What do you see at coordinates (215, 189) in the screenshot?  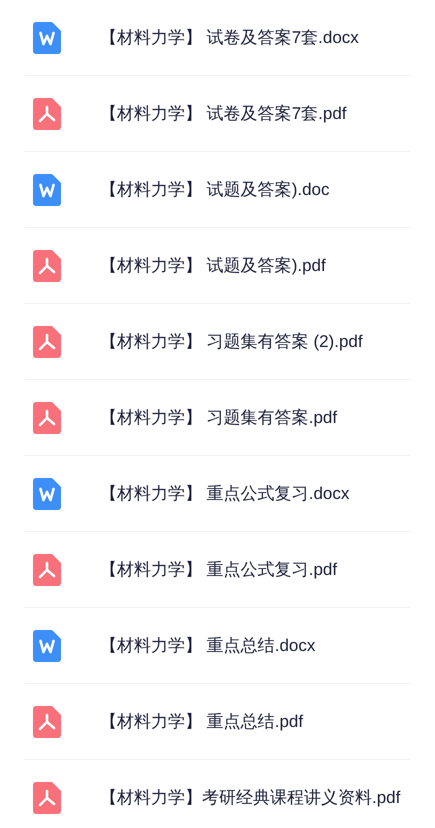 I see `file-name: 【材料力学】 试题及答案).doc` at bounding box center [215, 189].